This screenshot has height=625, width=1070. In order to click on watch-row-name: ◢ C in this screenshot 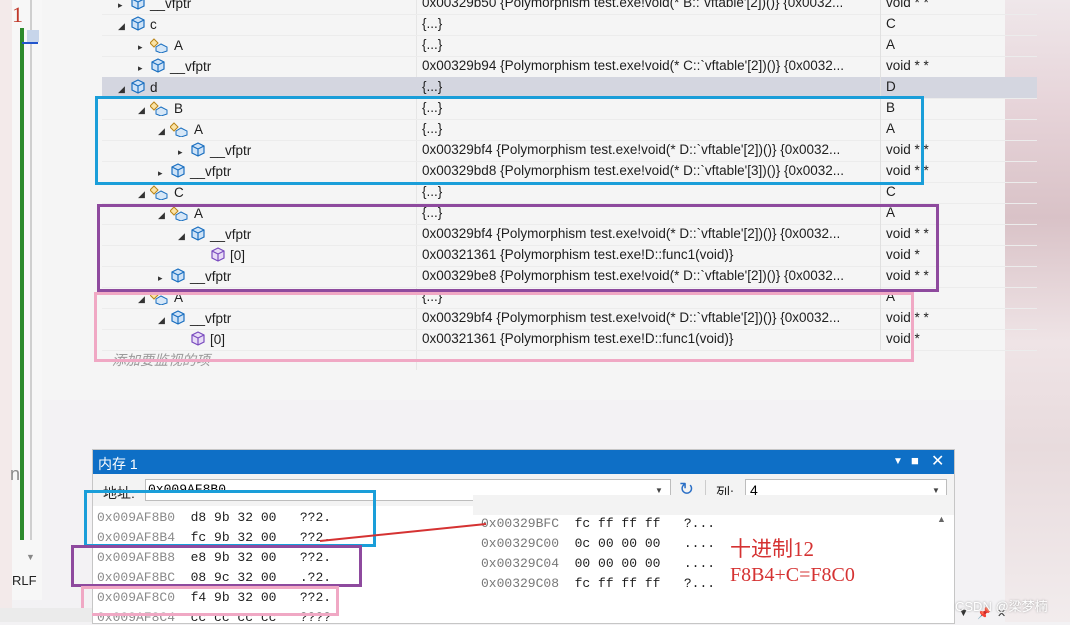, I will do `click(161, 193)`.